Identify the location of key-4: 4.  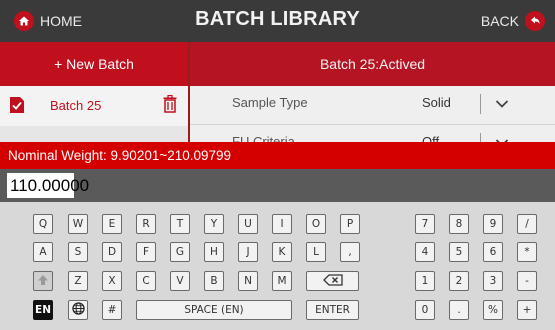
(425, 252).